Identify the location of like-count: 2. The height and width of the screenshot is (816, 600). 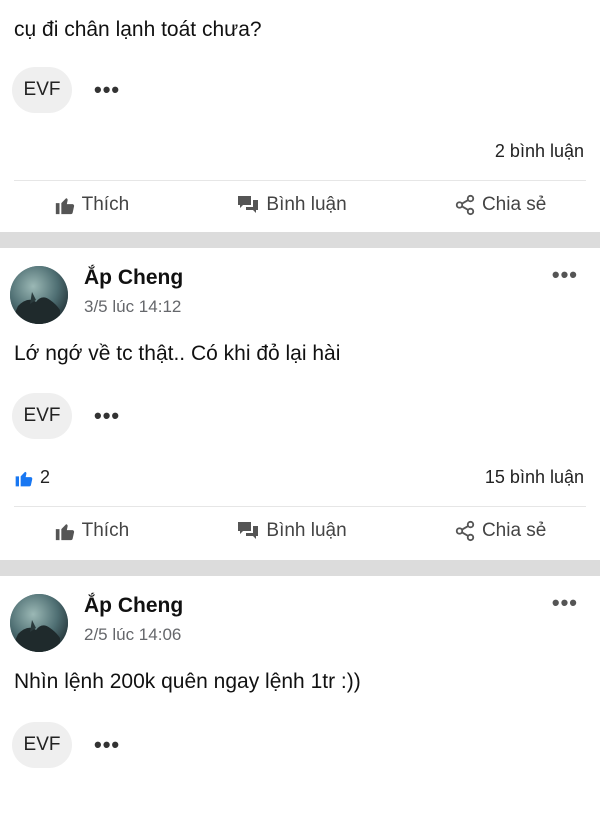
(32, 477).